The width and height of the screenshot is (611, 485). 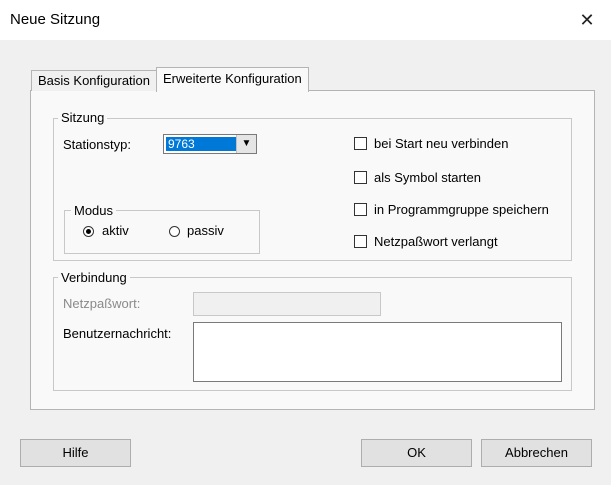 I want to click on station-type-label: Stationstyp:, so click(x=97, y=144).